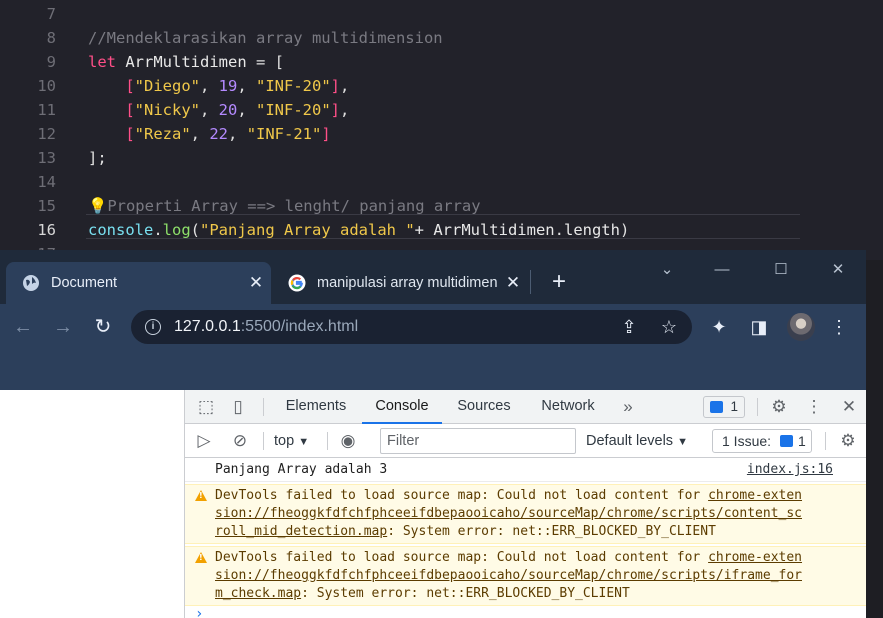 This screenshot has height=618, width=883. I want to click on line-number: 16, so click(46, 230).